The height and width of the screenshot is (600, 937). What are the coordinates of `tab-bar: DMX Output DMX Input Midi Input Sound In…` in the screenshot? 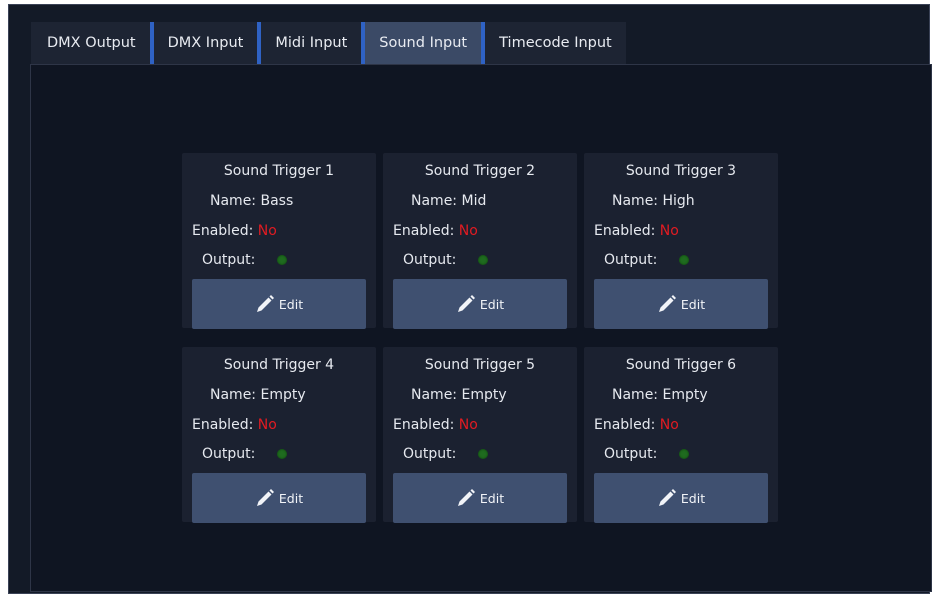 It's located at (328, 43).